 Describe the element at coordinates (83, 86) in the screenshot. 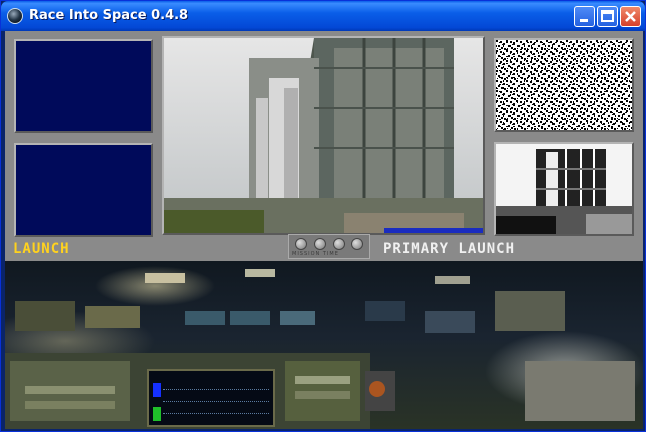

I see `monitor-left-top` at that location.